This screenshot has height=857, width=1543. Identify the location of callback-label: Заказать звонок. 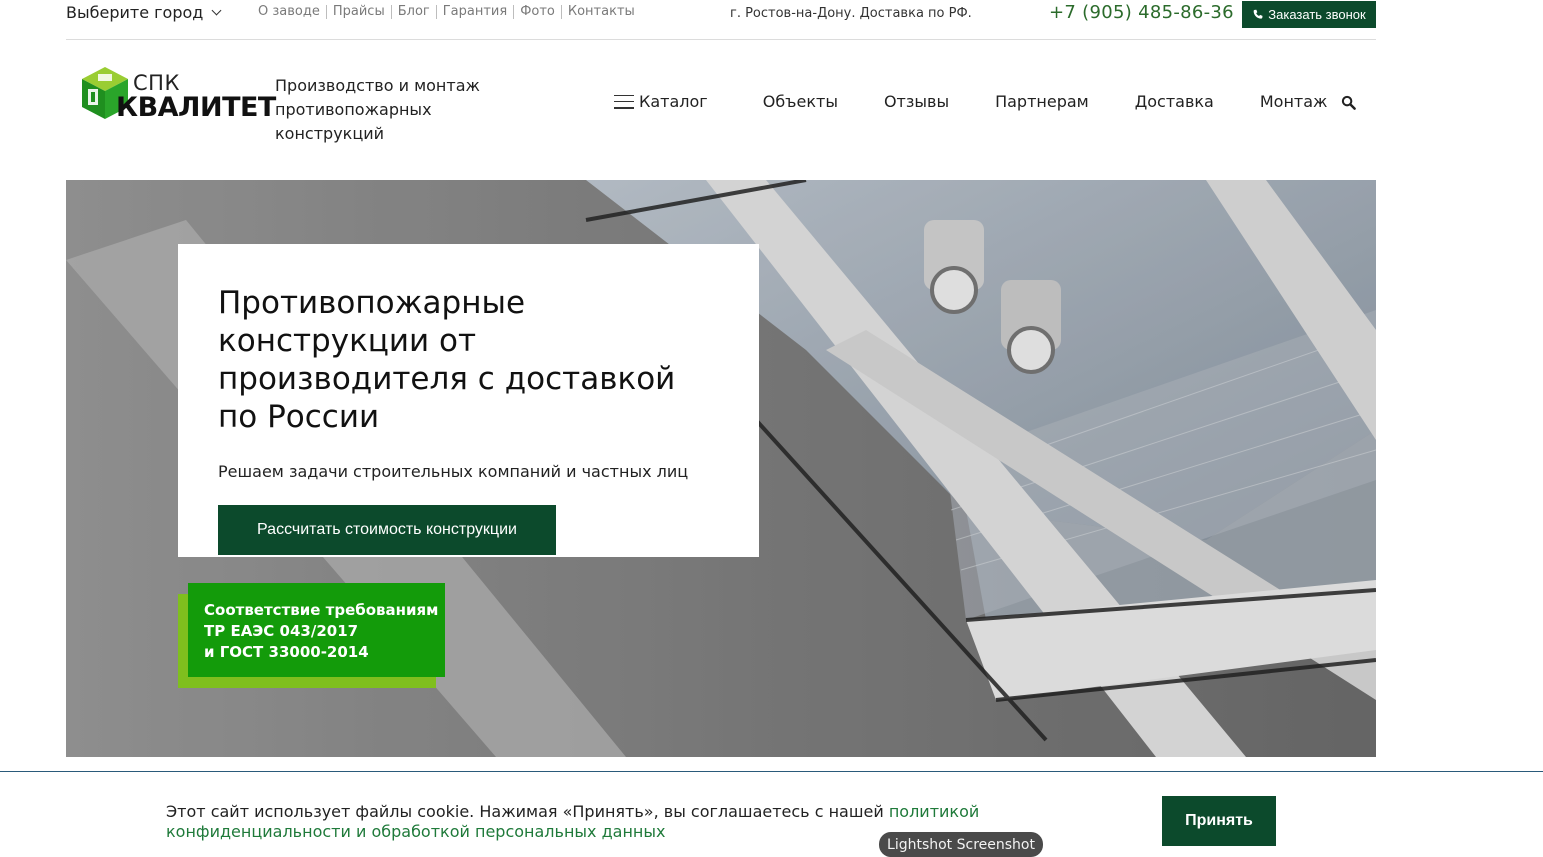
(1317, 14).